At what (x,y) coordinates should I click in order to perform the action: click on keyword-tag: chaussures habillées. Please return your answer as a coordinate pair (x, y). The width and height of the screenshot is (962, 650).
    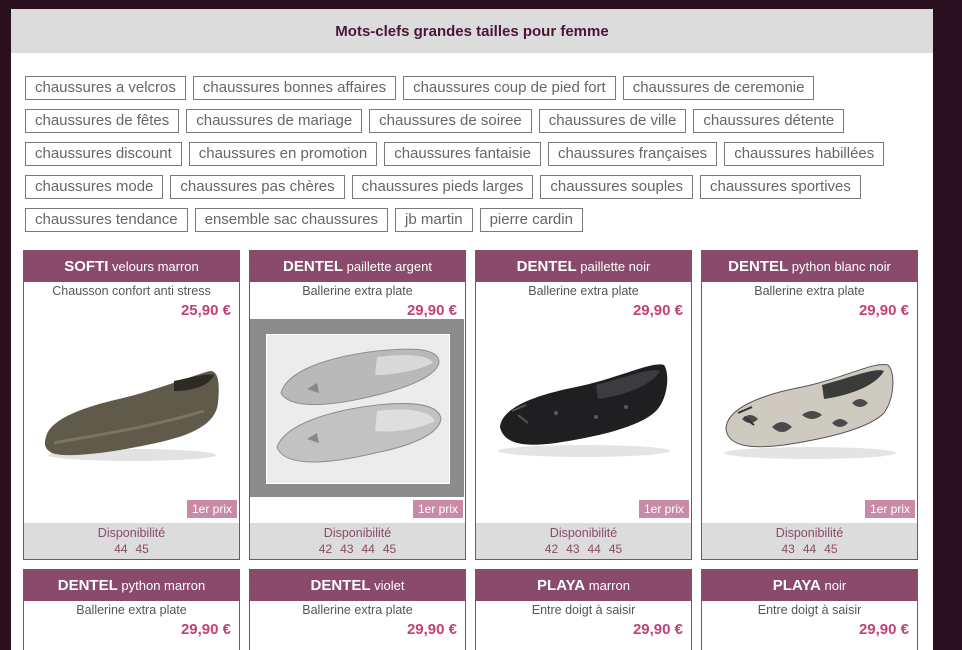
    Looking at the image, I should click on (804, 154).